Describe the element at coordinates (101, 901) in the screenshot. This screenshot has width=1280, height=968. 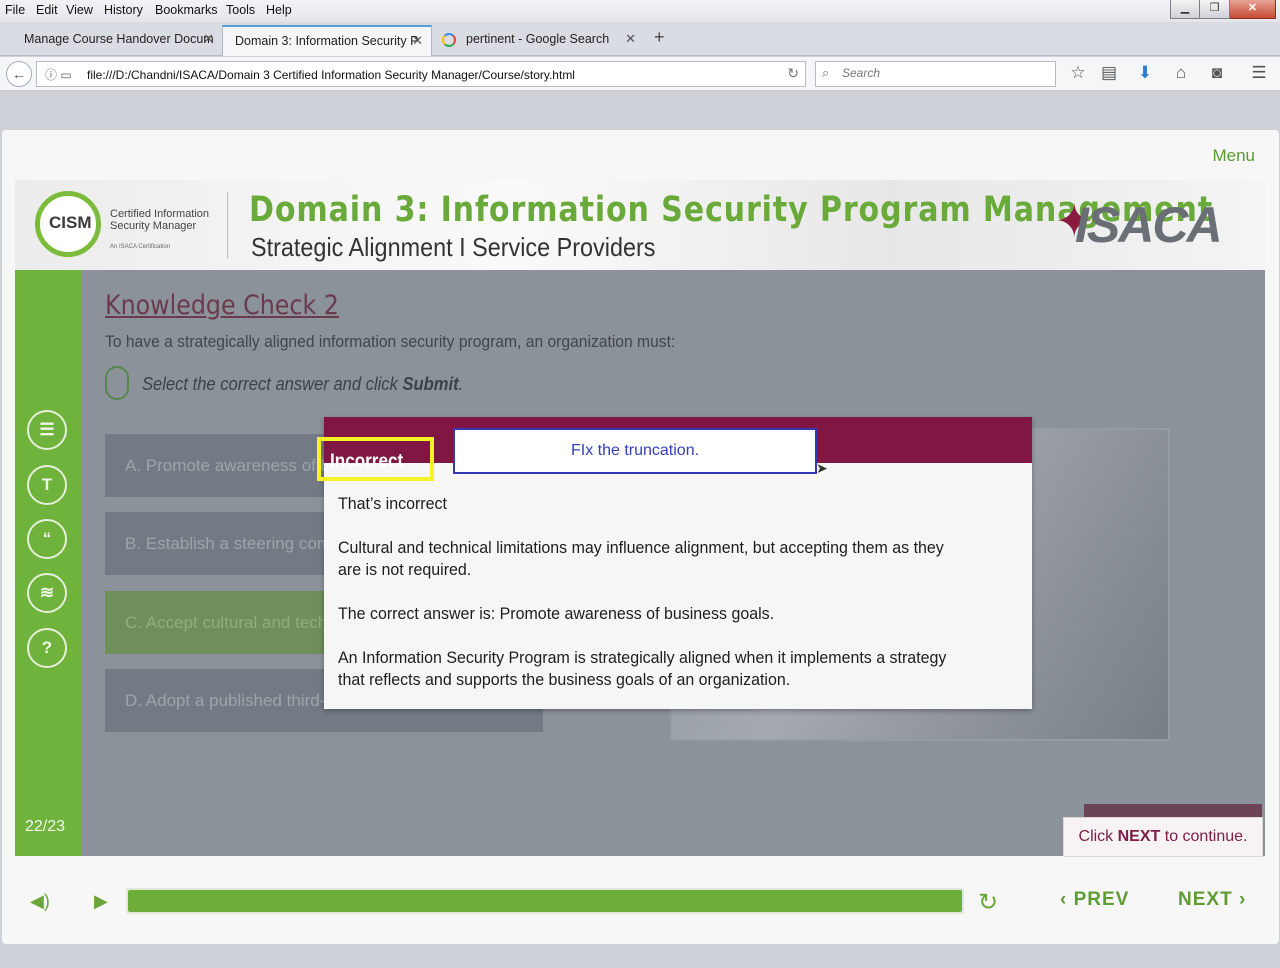
I see `play-icon: ▶` at that location.